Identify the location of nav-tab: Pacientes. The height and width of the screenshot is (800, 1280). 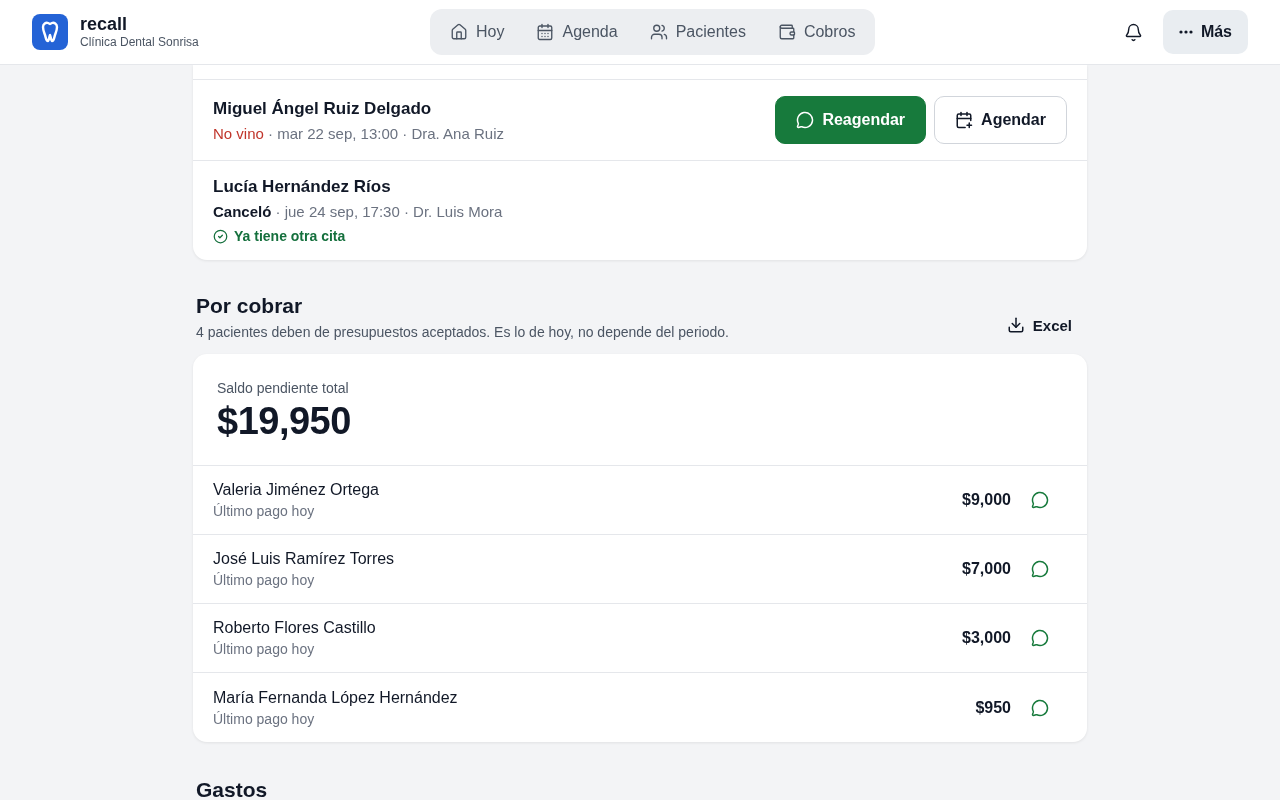
(697, 32).